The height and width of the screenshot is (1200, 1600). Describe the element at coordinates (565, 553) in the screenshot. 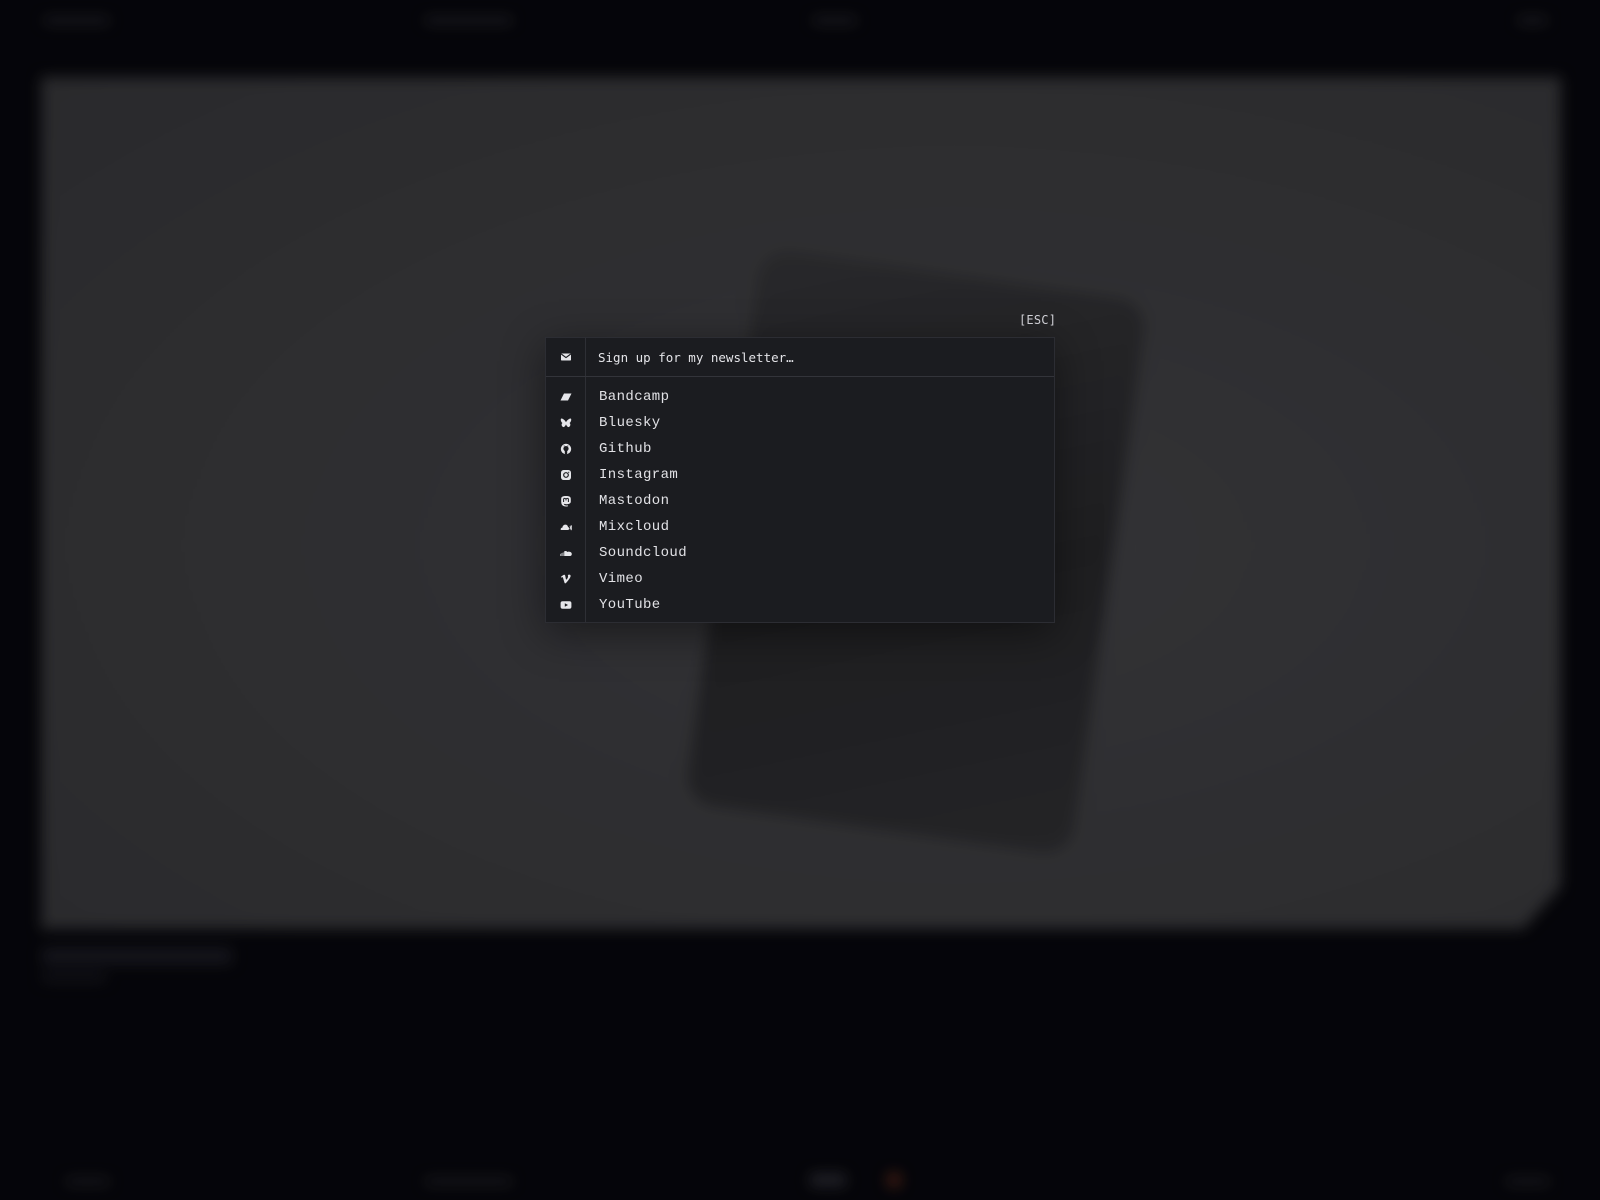

I see `soundcloud-icon` at that location.